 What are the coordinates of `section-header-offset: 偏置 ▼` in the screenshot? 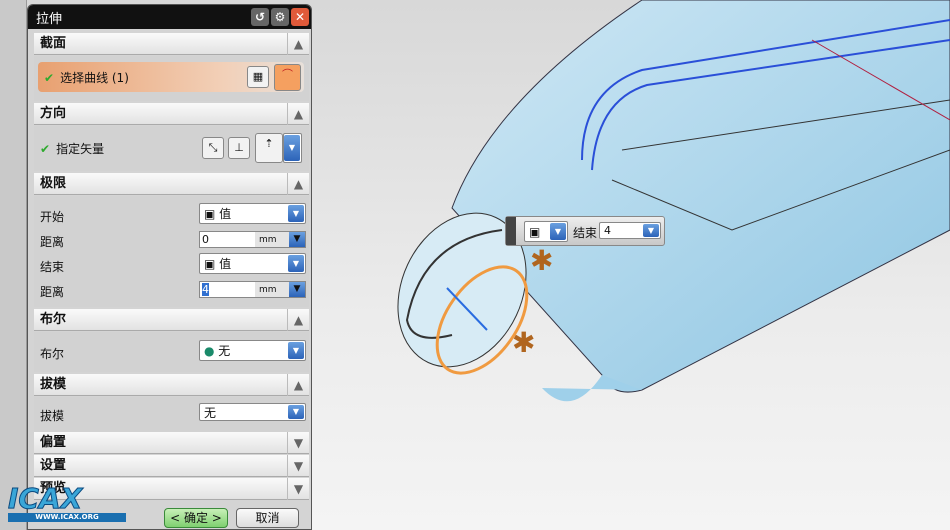 It's located at (171, 443).